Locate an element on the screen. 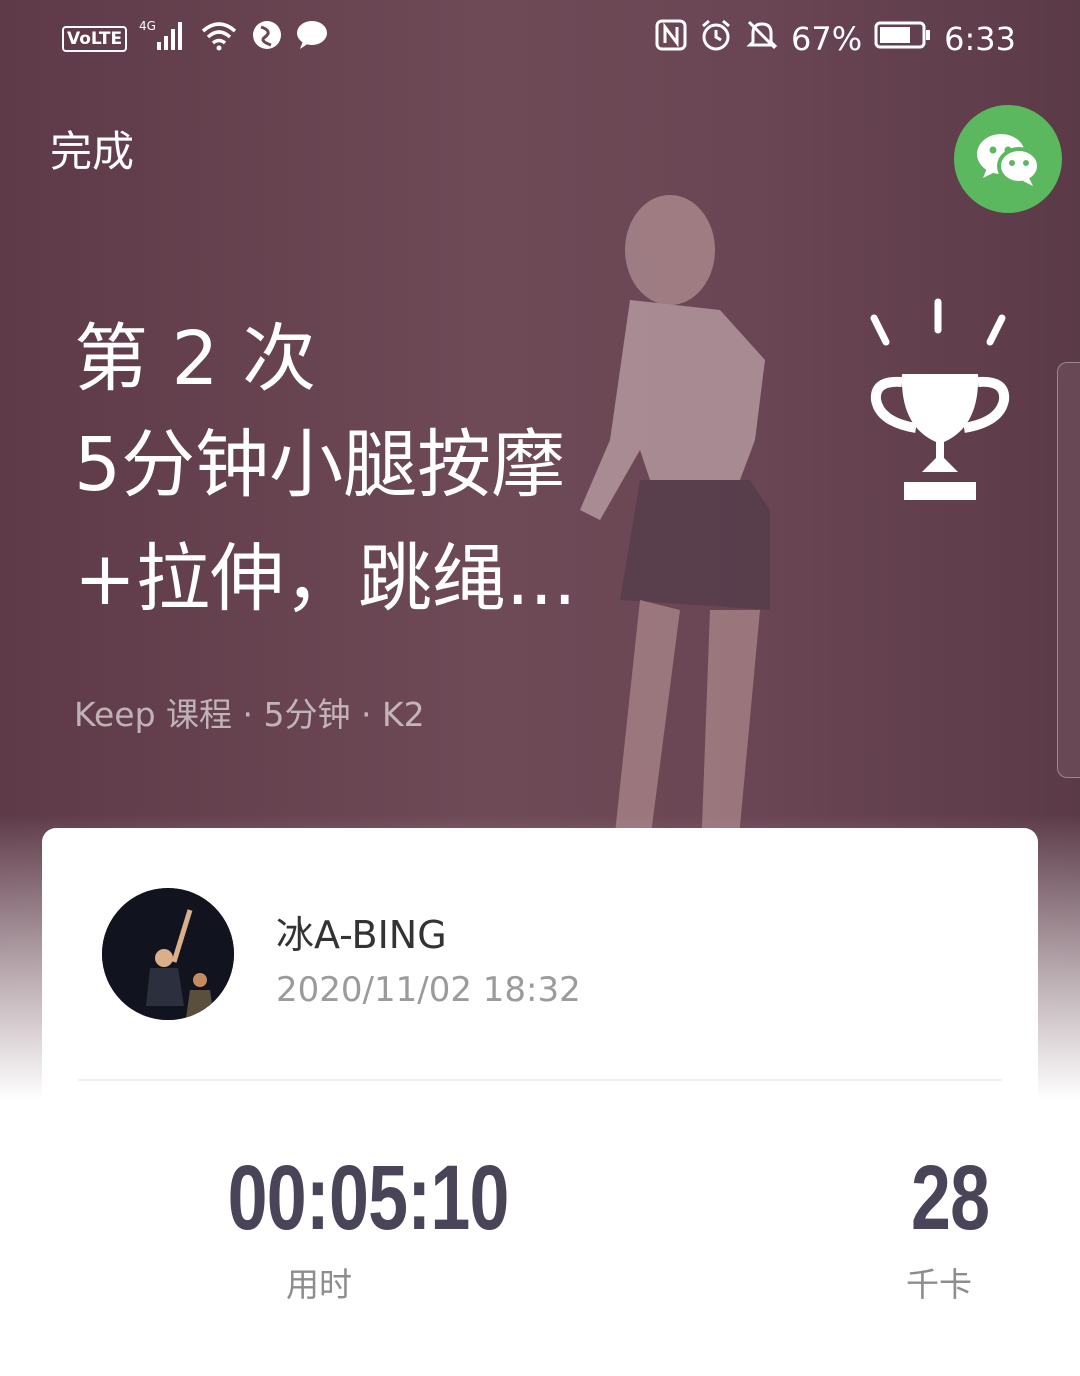  vpn-icon is located at coordinates (267, 39).